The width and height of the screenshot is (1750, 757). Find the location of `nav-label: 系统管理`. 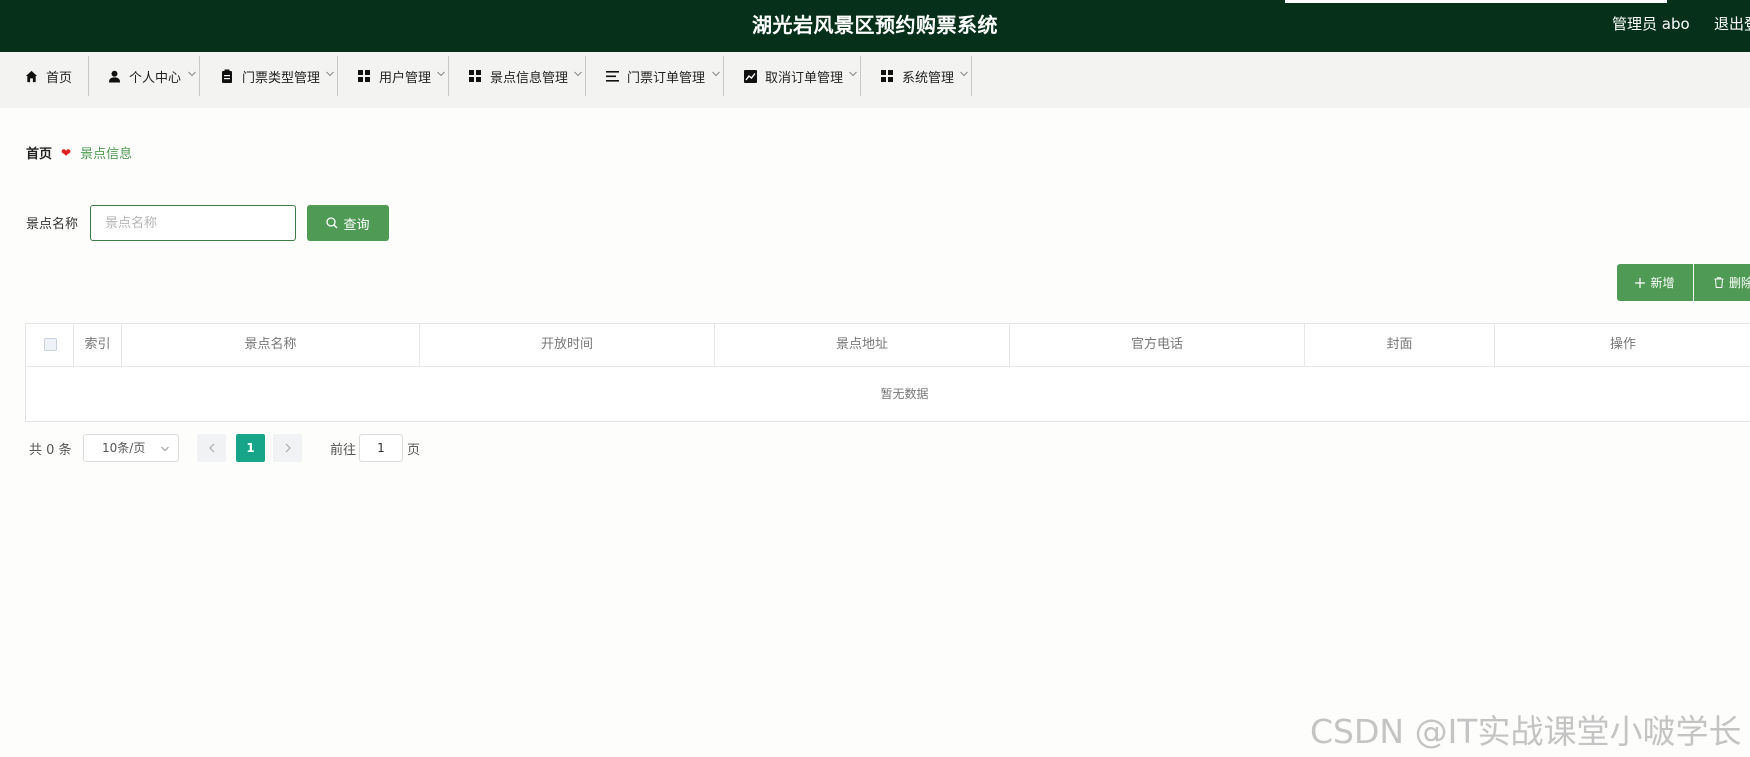

nav-label: 系统管理 is located at coordinates (928, 78).